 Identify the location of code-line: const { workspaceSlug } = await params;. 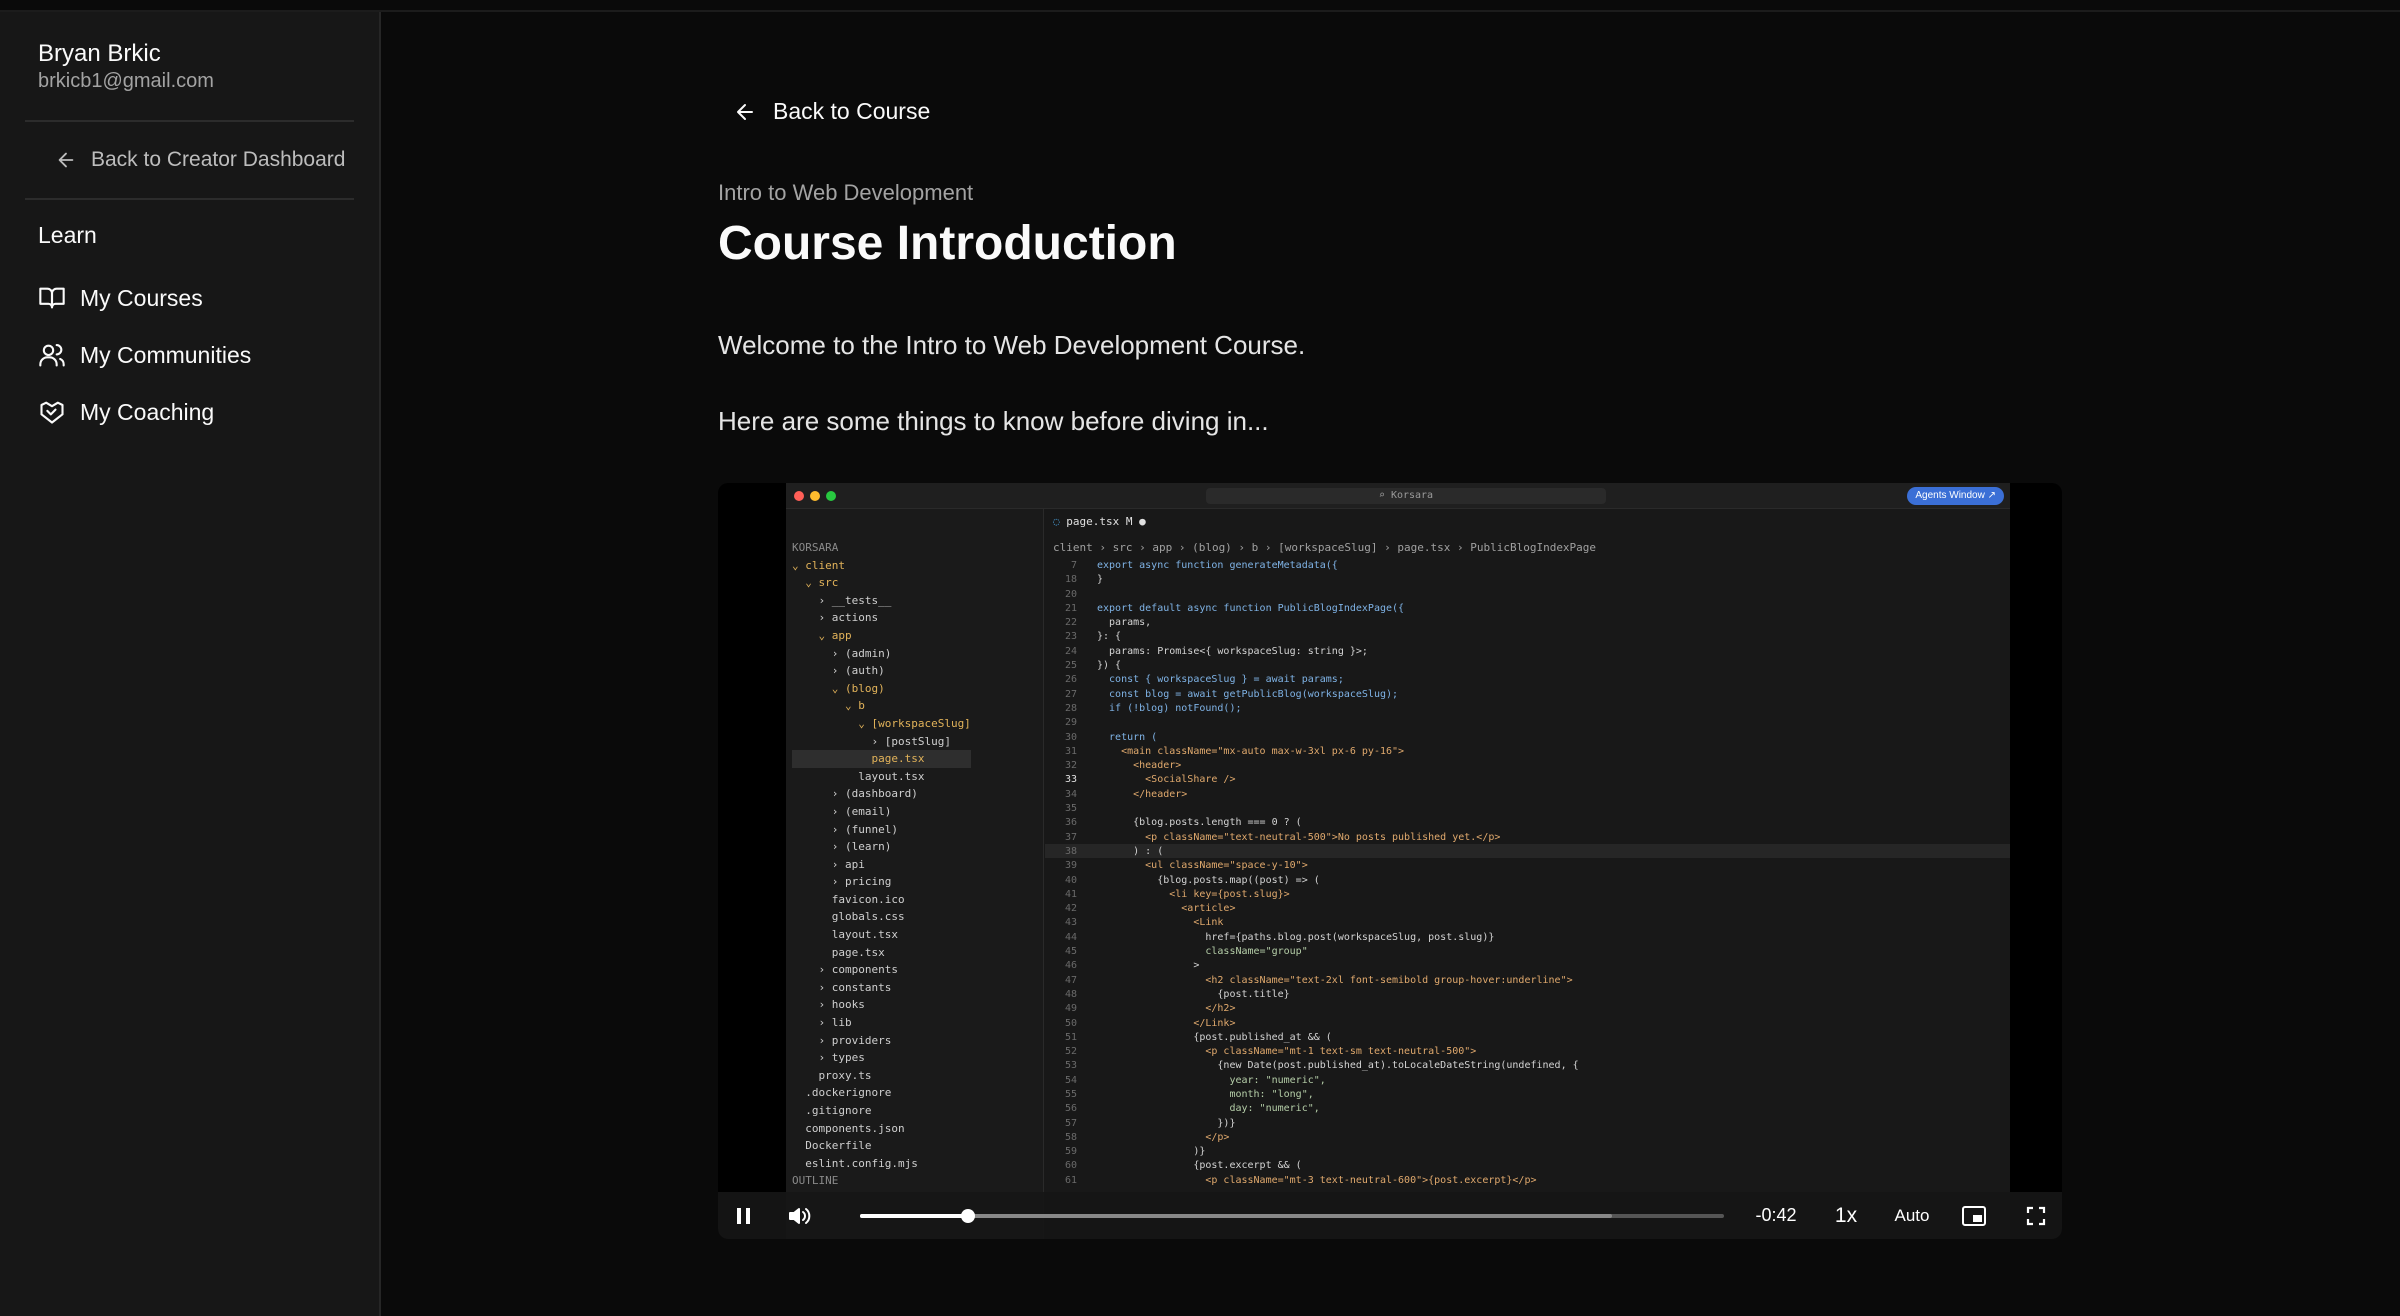
(1220, 680).